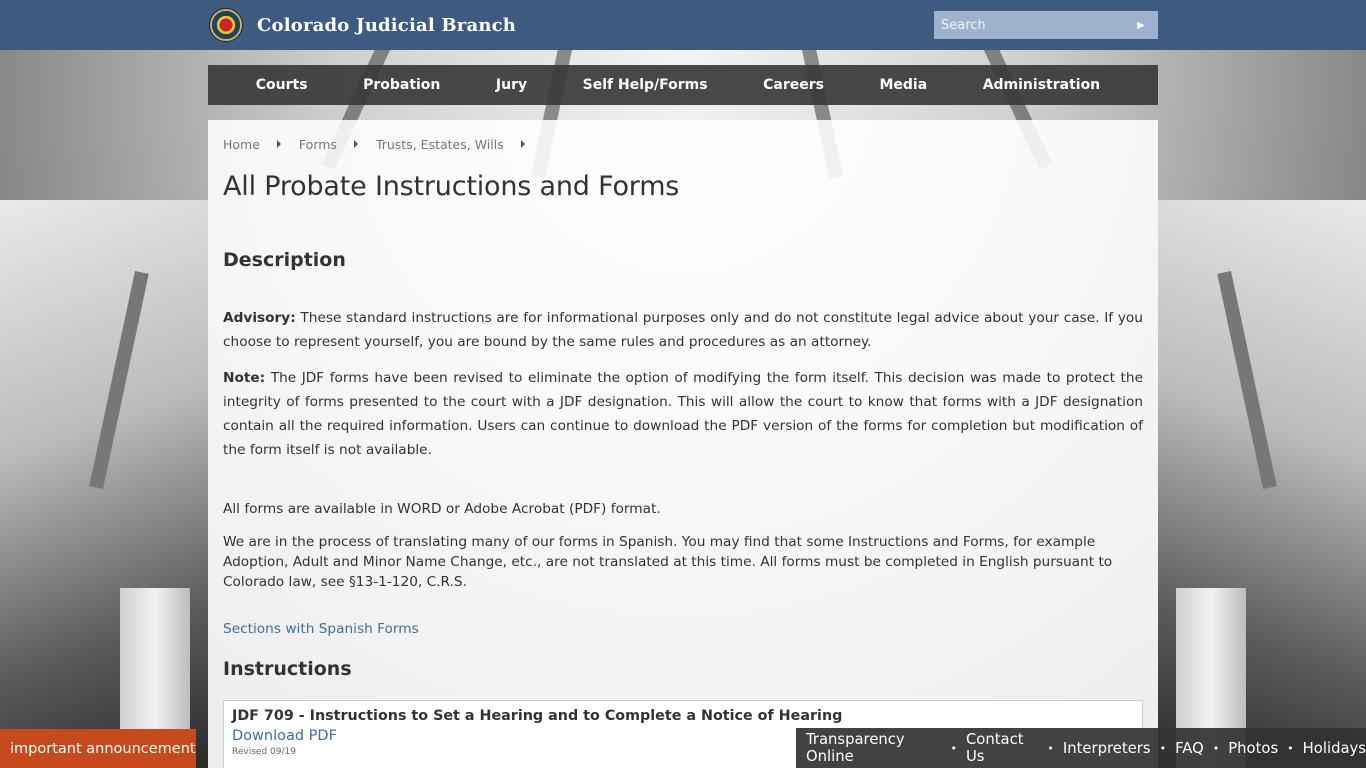  I want to click on instructions-heading: Instructions, so click(287, 669).